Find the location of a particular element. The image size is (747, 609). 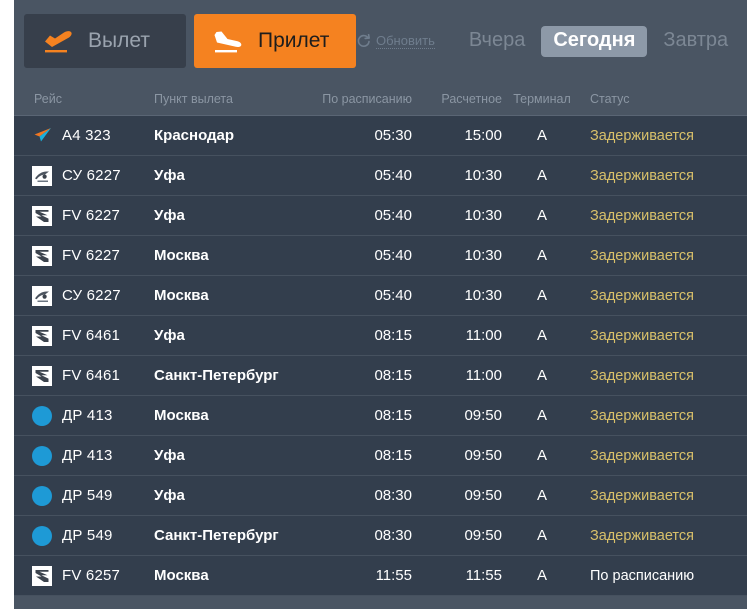

column-header-terminal: Терминал is located at coordinates (542, 98).